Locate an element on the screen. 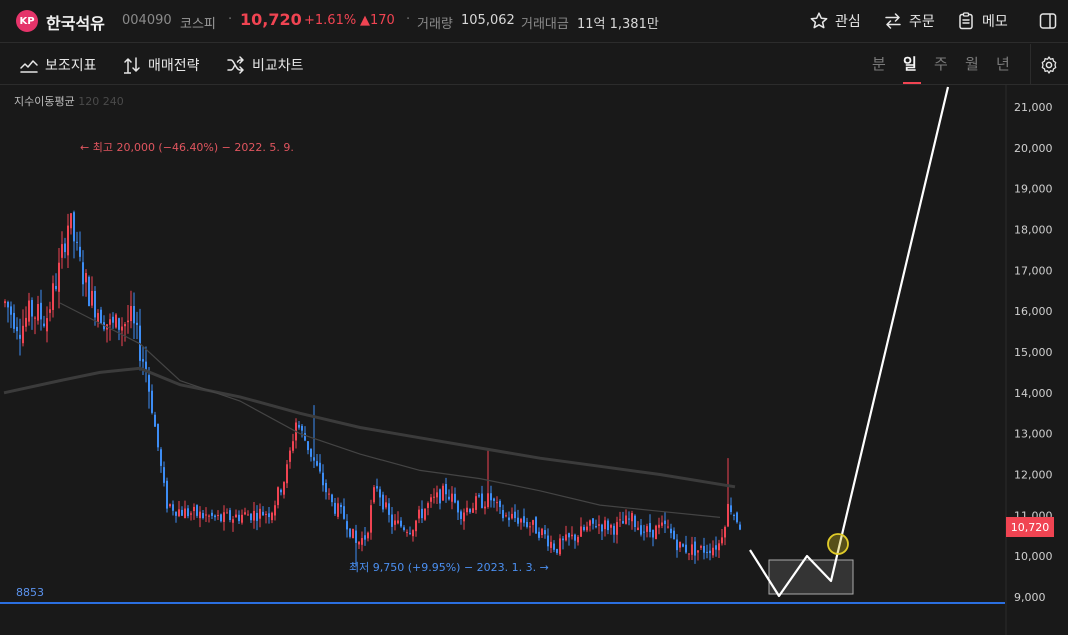  period-week: 주 is located at coordinates (941, 63).